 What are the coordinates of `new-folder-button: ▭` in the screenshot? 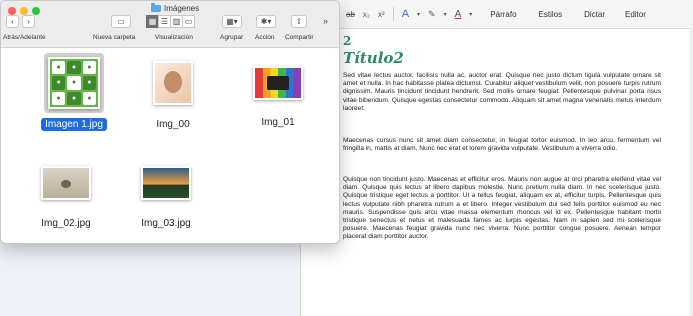 It's located at (121, 21).